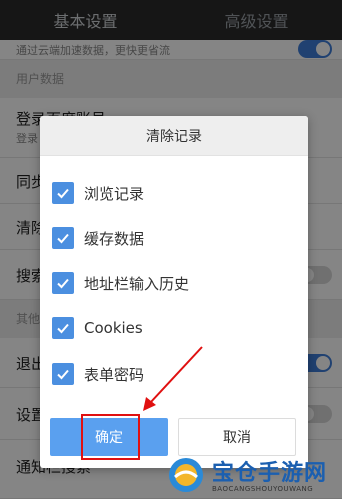  What do you see at coordinates (270, 473) in the screenshot?
I see `watermark-title: 宝仓手游网` at bounding box center [270, 473].